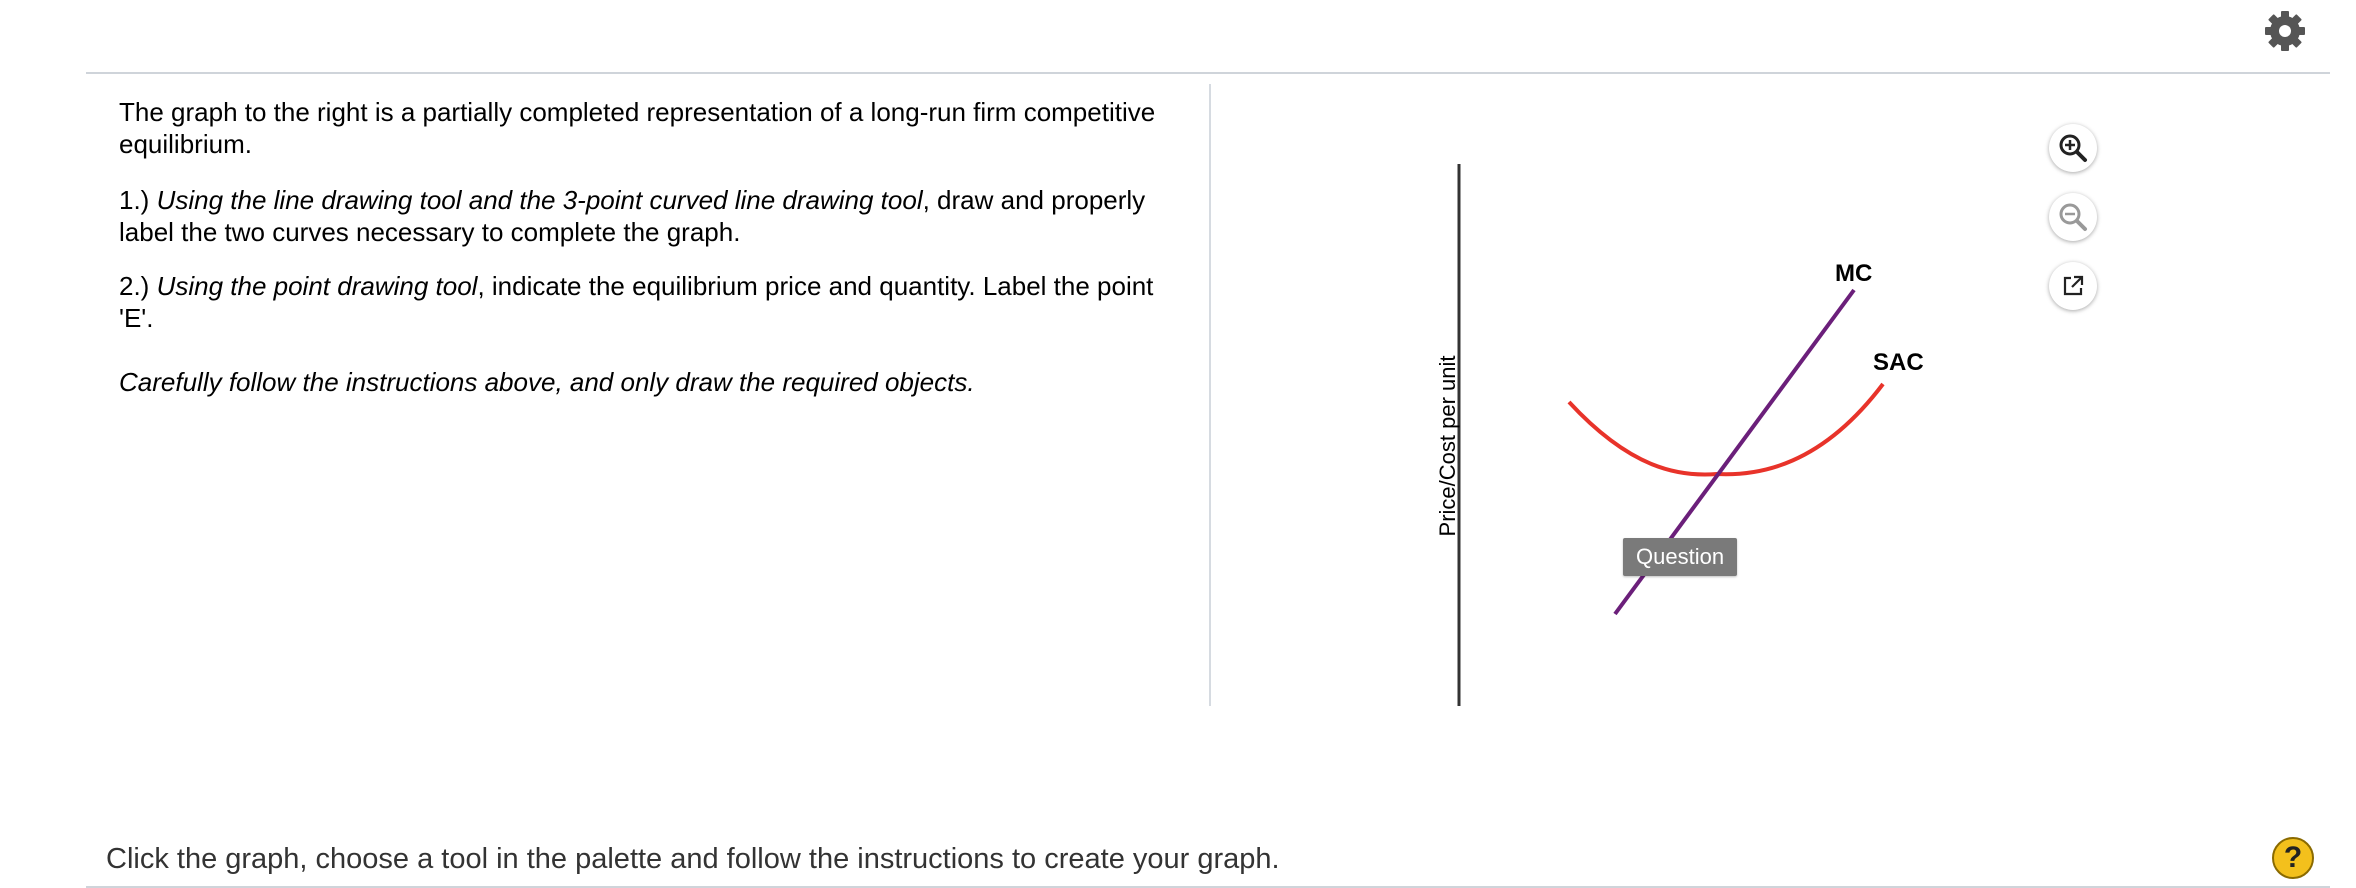 The image size is (2356, 888). I want to click on zoom-in-icon, so click(2073, 148).